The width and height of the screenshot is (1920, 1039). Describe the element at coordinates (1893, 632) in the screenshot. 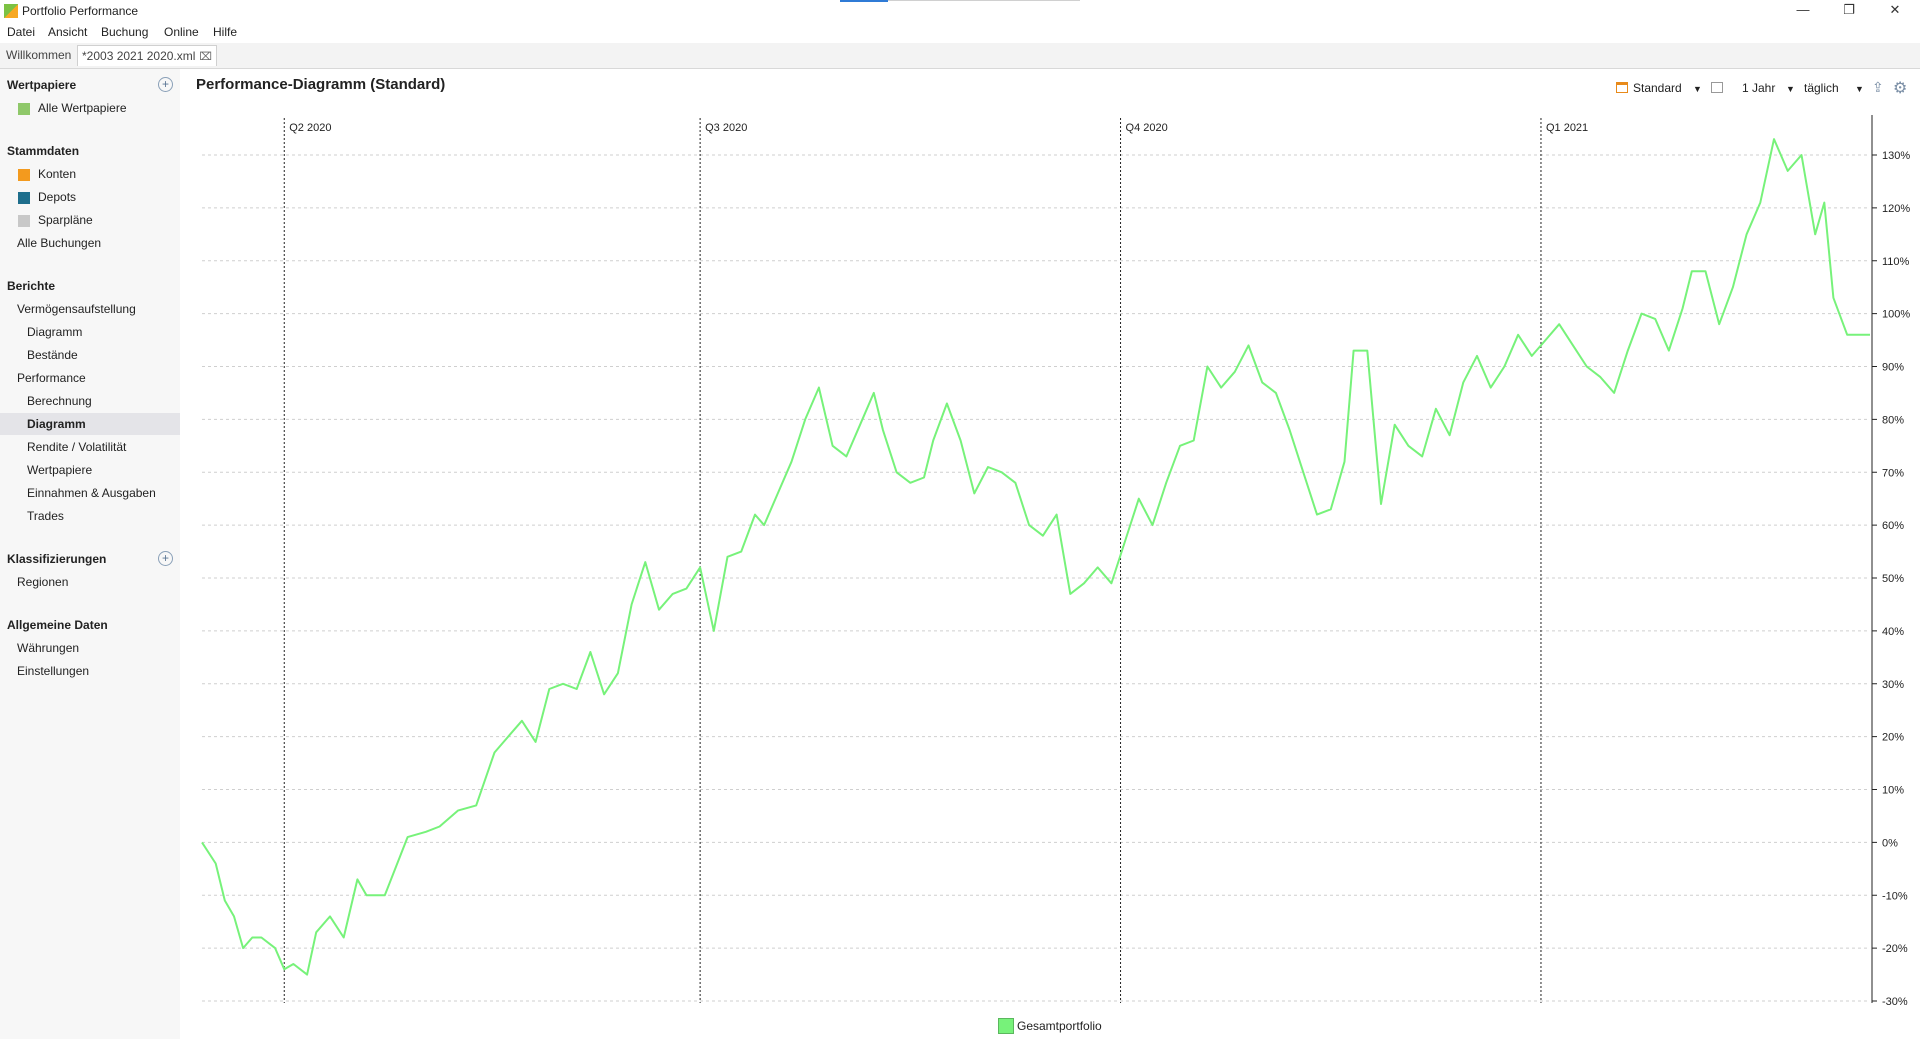

I see `y-tick-label: 40%` at that location.